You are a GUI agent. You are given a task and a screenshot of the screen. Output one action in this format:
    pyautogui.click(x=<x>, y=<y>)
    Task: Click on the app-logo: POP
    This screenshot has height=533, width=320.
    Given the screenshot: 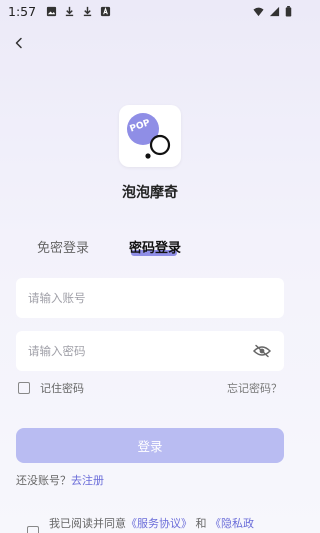 What is the action you would take?
    pyautogui.click(x=150, y=136)
    